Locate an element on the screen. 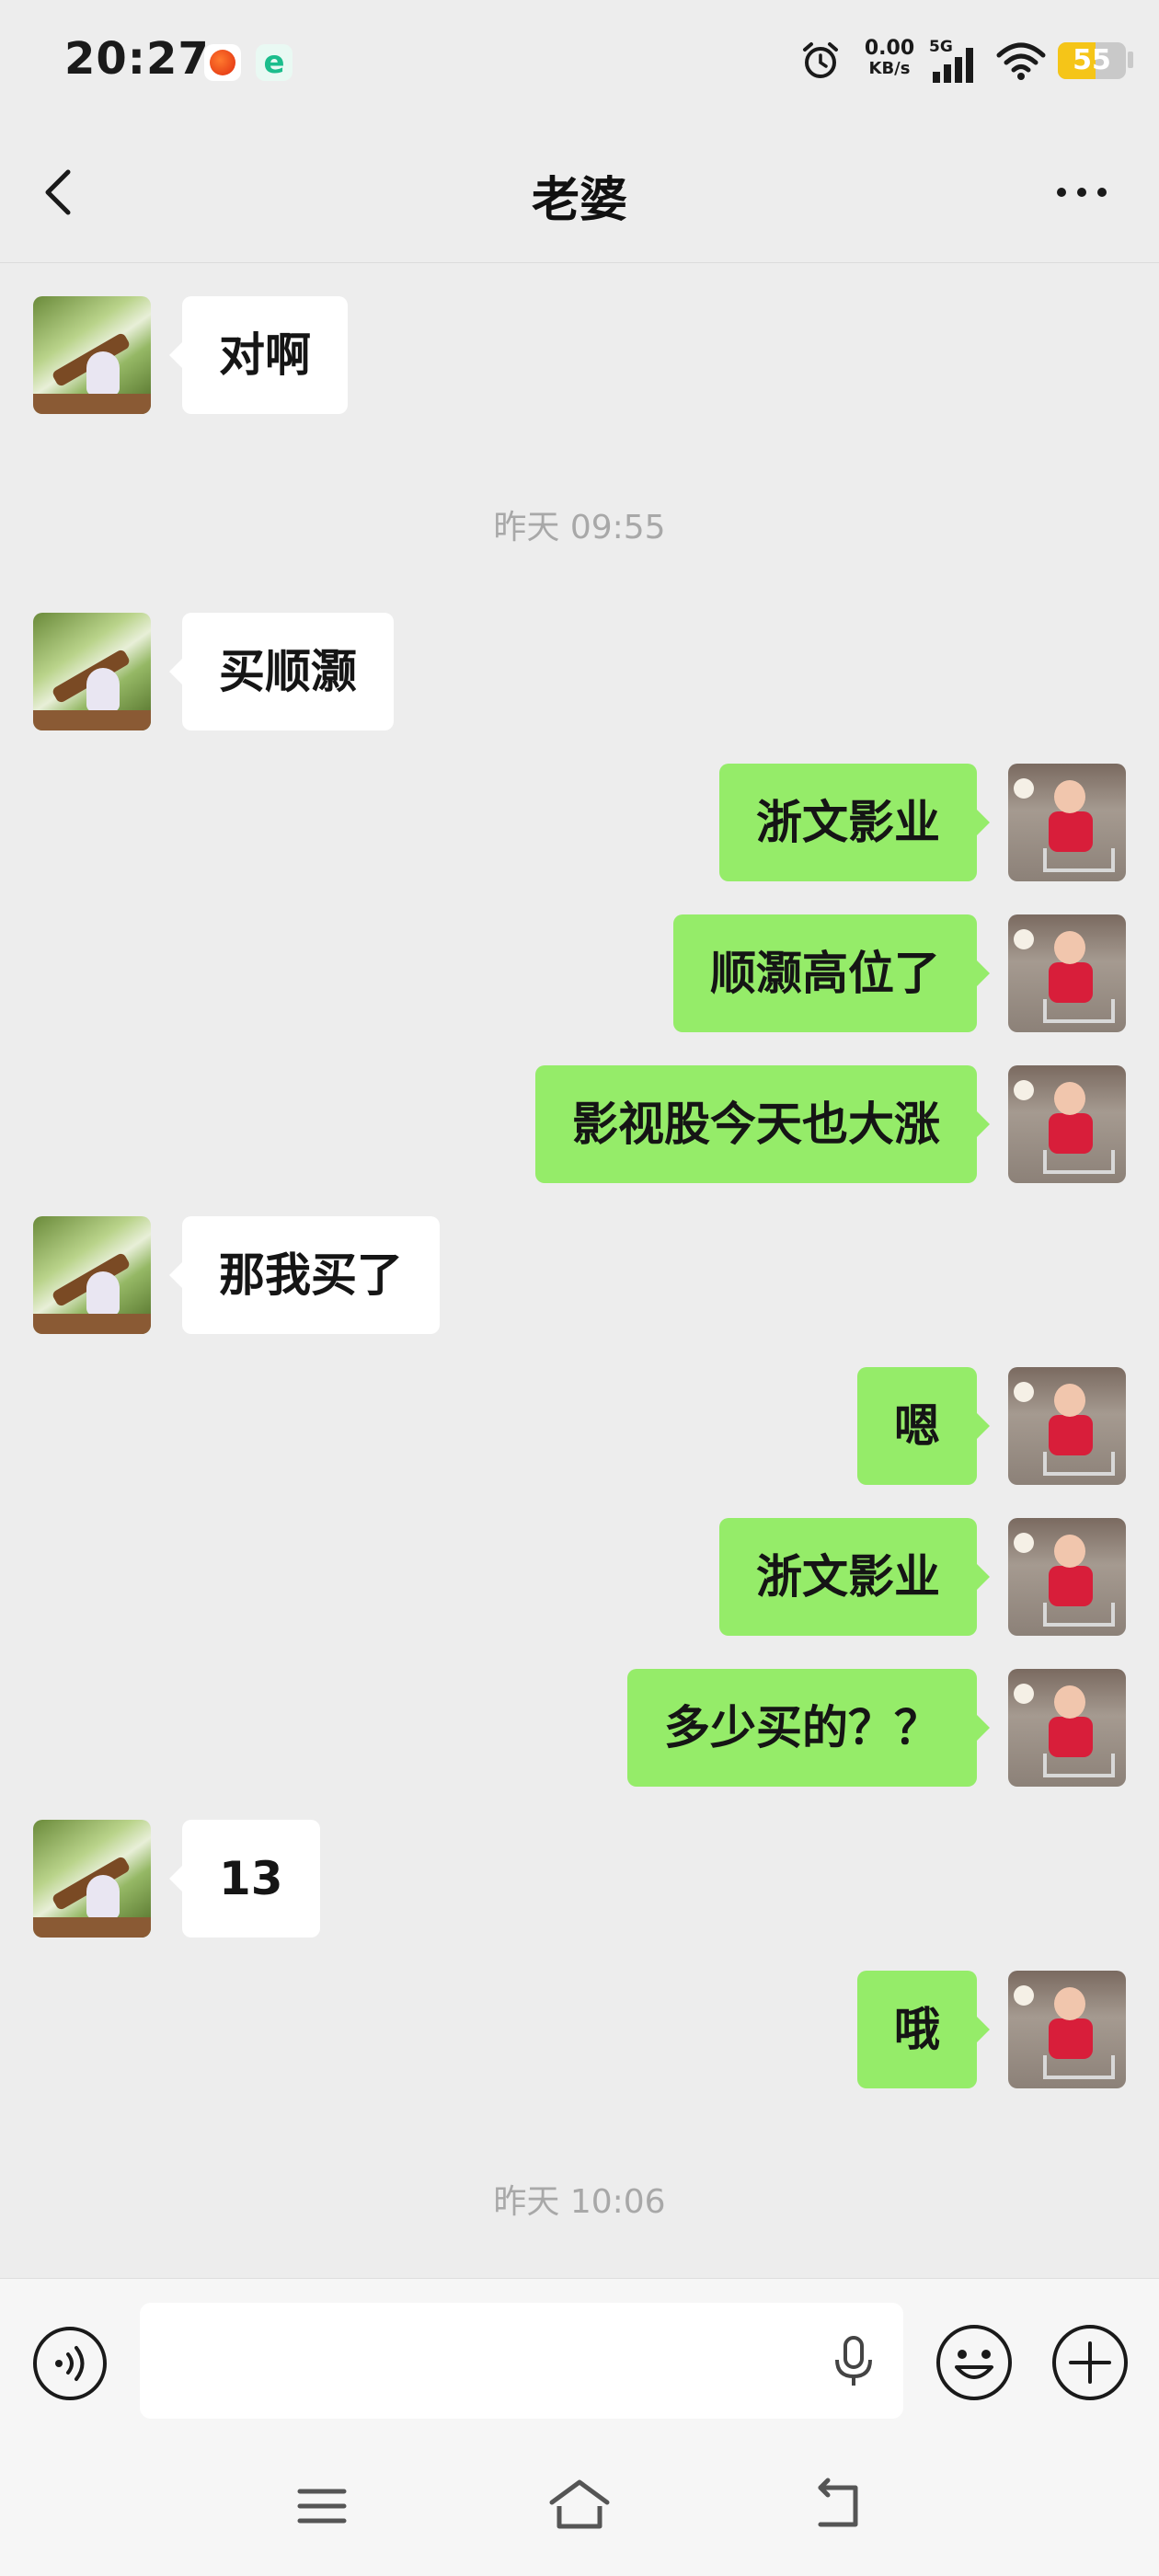  alarm-icon is located at coordinates (820, 60).